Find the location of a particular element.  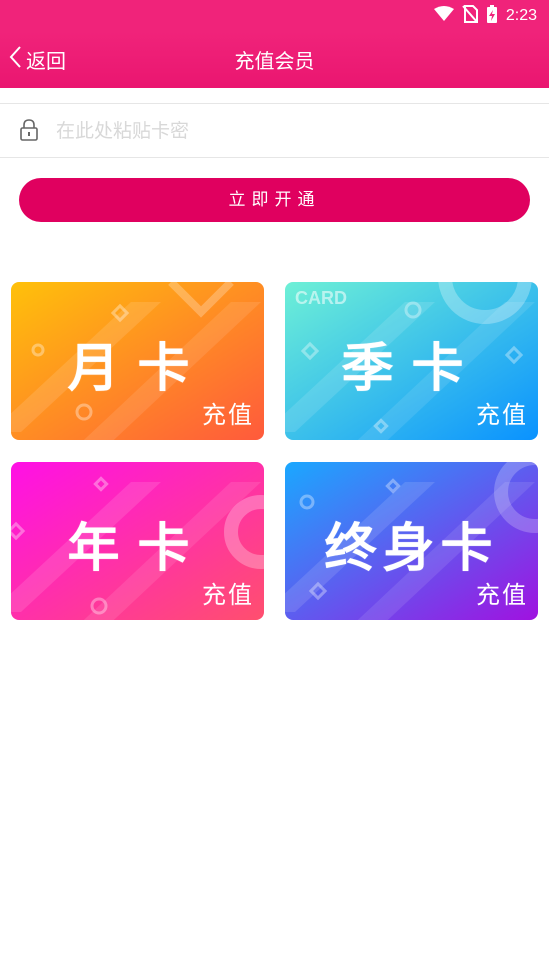

app-header: 返回 充值会员 is located at coordinates (274, 60).